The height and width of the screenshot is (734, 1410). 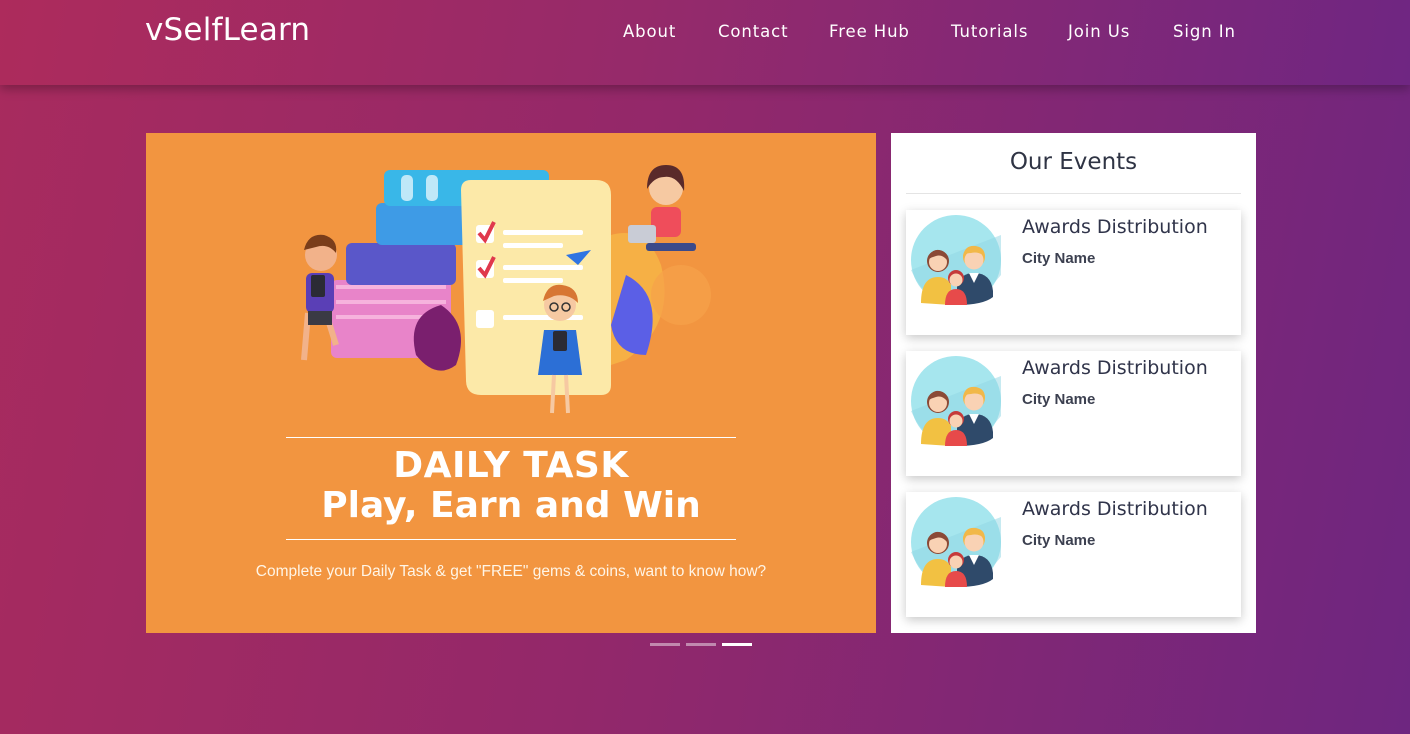 I want to click on slider-indicators, so click(x=705, y=645).